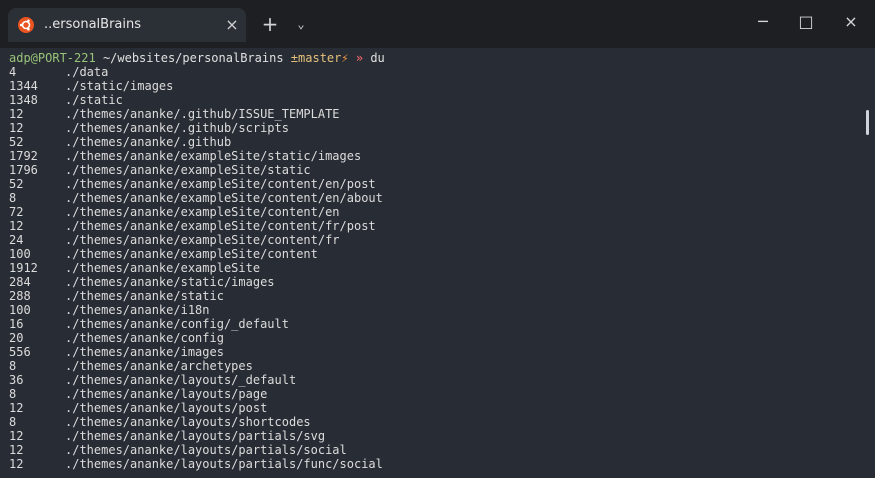 This screenshot has width=875, height=478. I want to click on output-line: 100 ./themes/ananke/exampleSite/content, so click(429, 254).